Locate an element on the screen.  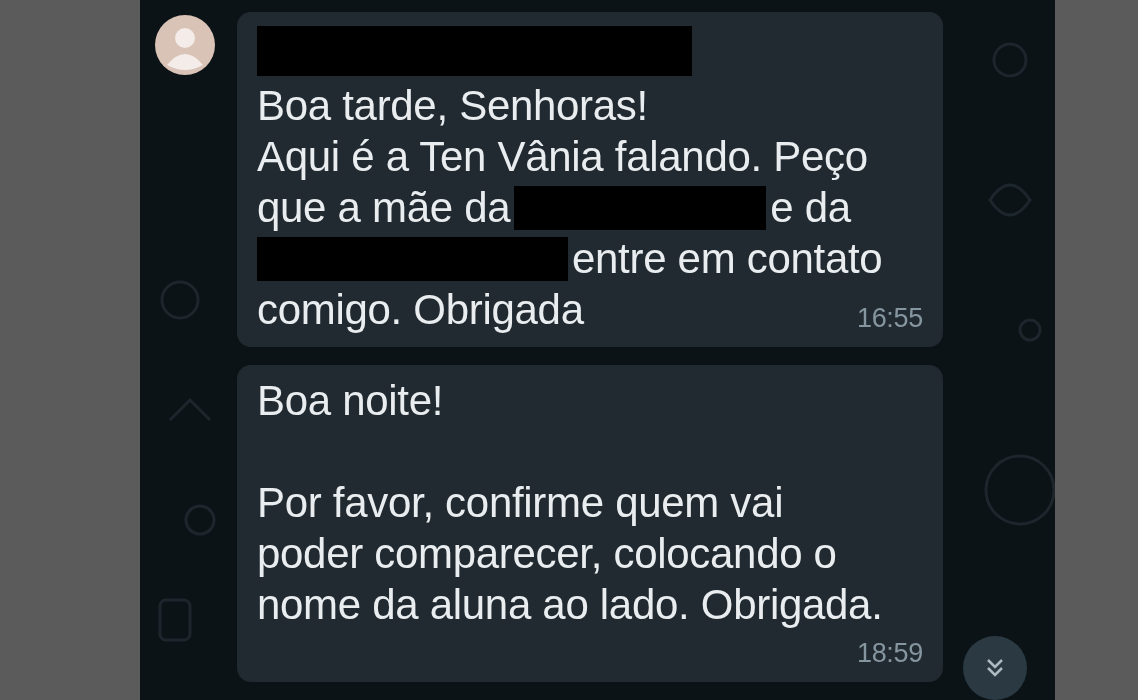
message-text: comigo. Obrigada is located at coordinates (420, 310).